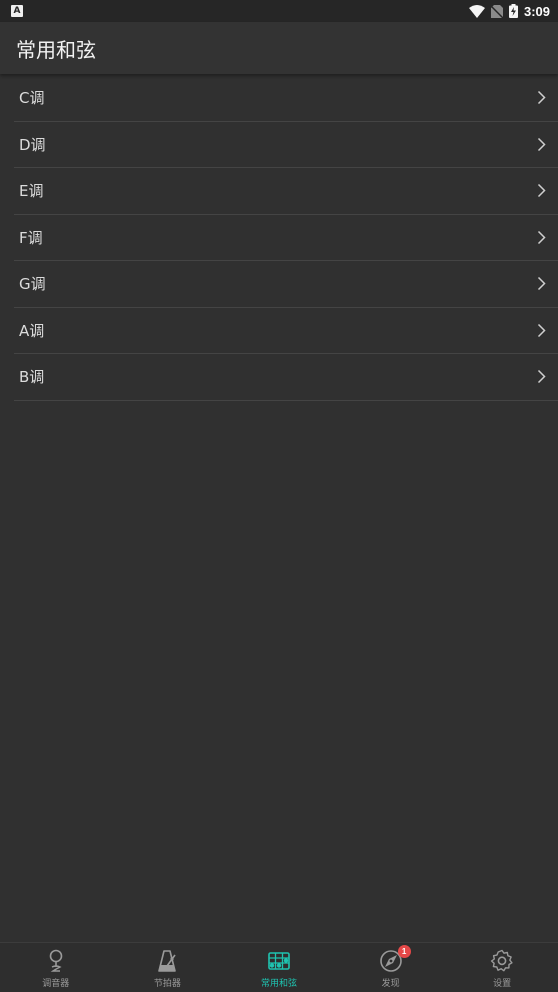 This screenshot has height=992, width=558. Describe the element at coordinates (496, 11) in the screenshot. I see `no-sim-icon` at that location.